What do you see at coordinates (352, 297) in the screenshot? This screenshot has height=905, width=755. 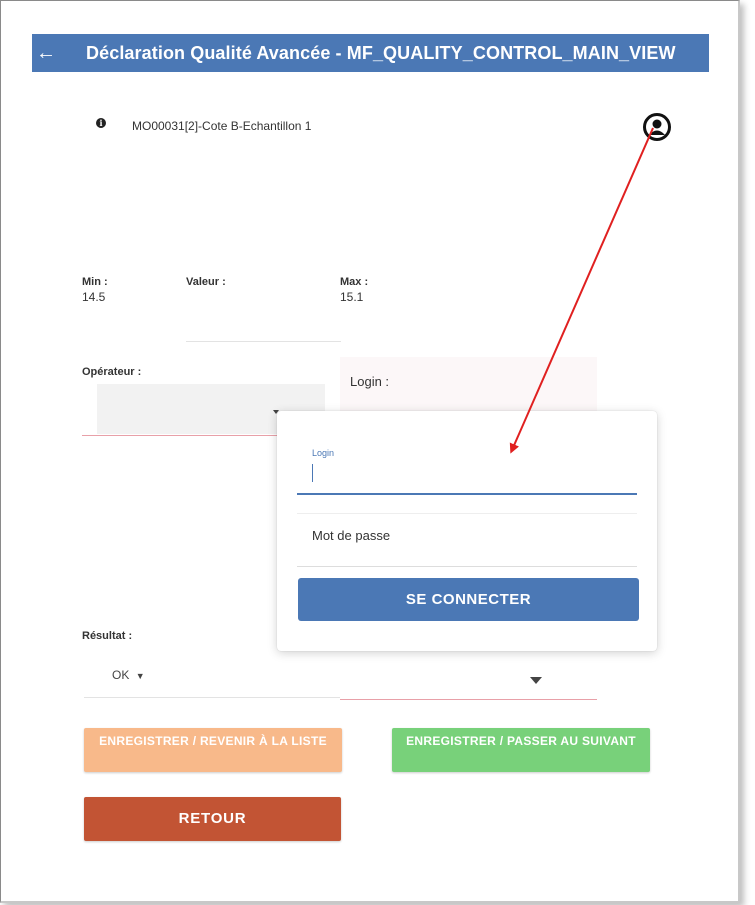 I see `max-value: 15.1` at bounding box center [352, 297].